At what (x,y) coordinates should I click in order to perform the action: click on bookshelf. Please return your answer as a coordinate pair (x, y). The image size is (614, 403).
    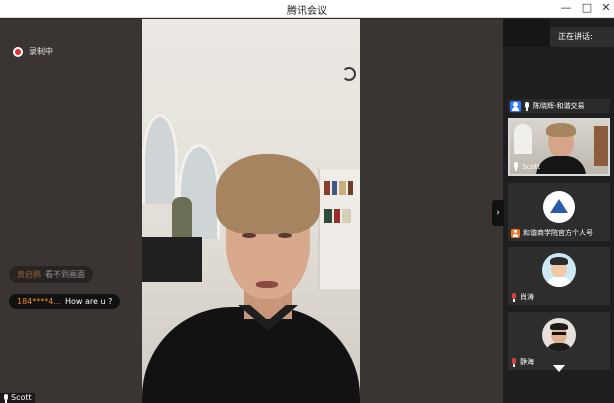
    Looking at the image, I should click on (339, 229).